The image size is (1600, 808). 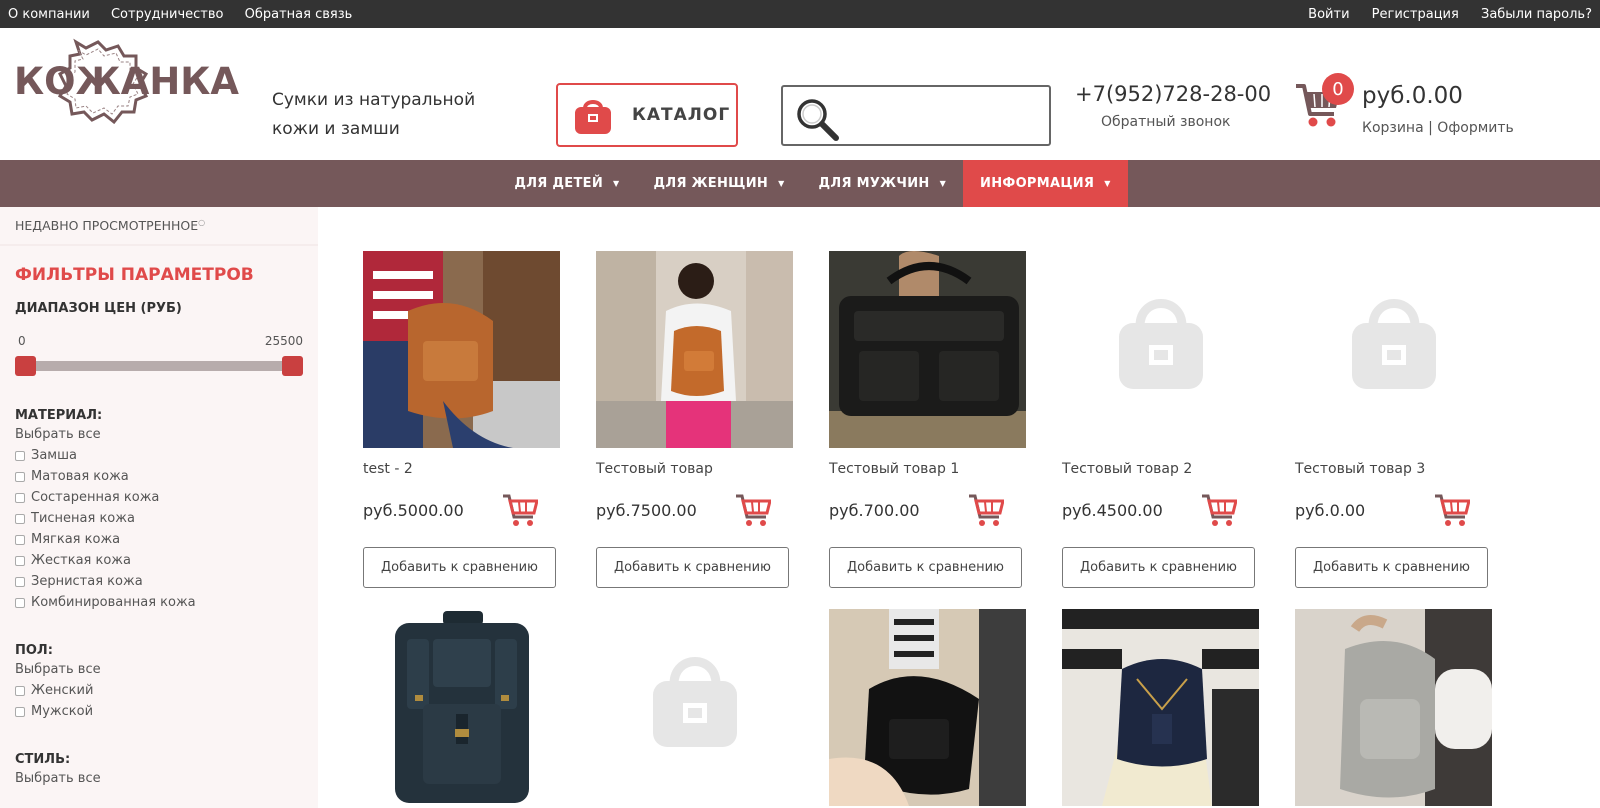 I want to click on feedback-link: Обратная связь, so click(x=299, y=14).